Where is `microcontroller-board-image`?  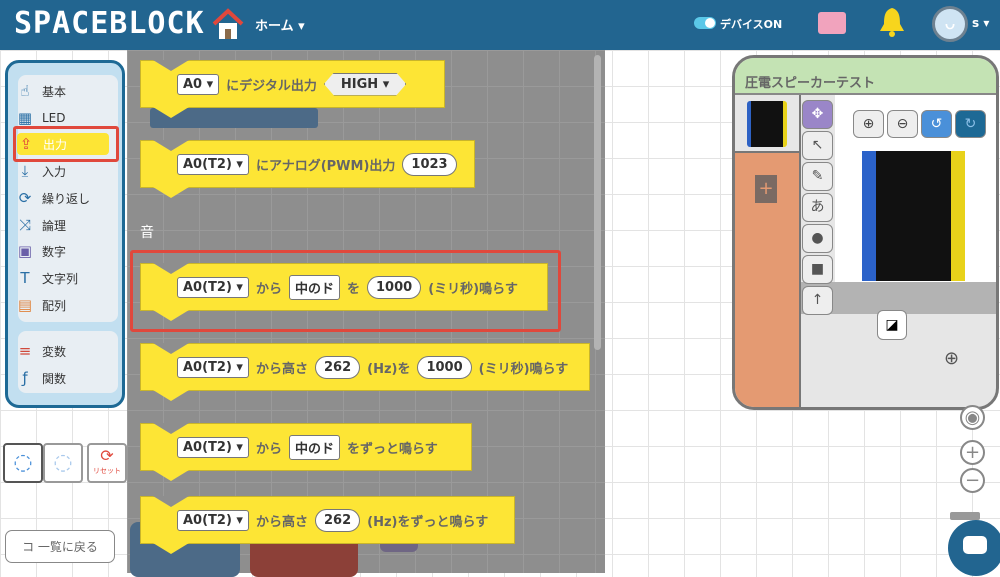
microcontroller-board-image is located at coordinates (913, 216).